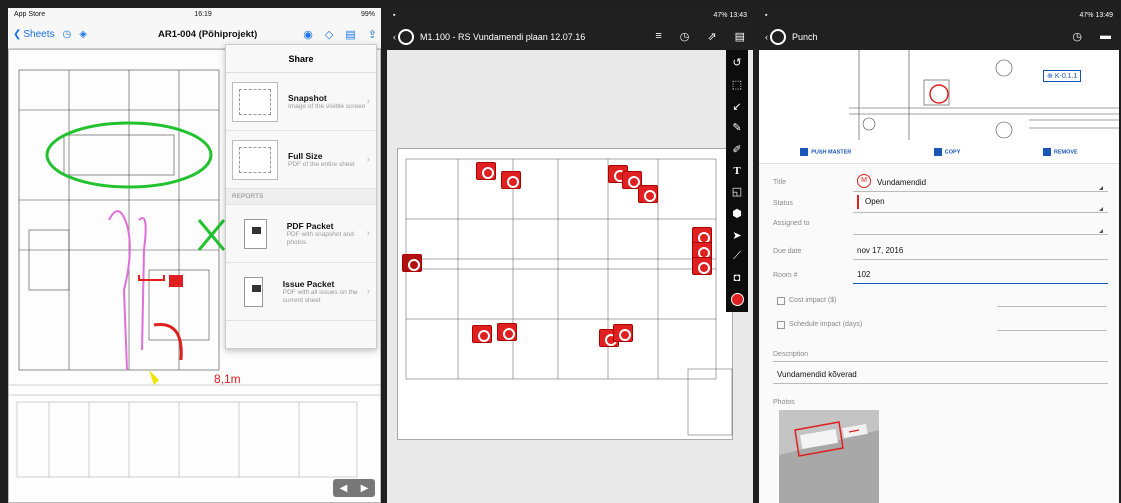 The width and height of the screenshot is (1121, 503). I want to click on title-label: Title, so click(779, 182).